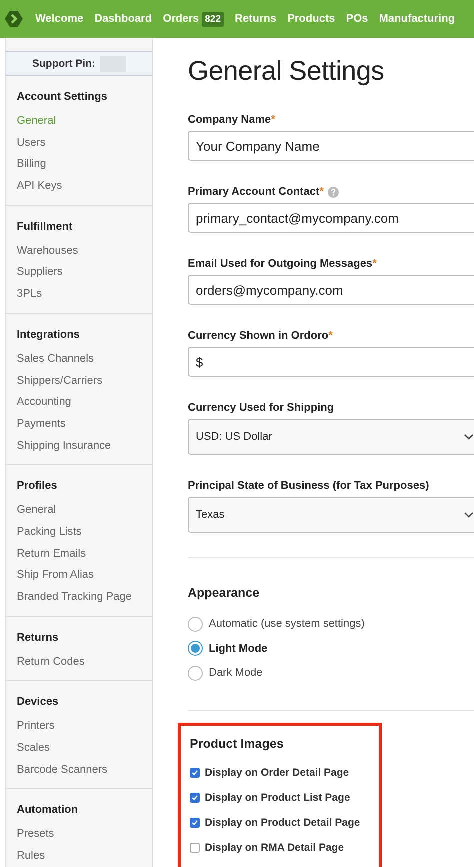  What do you see at coordinates (79, 663) in the screenshot?
I see `sidebar-item: Return Codes` at bounding box center [79, 663].